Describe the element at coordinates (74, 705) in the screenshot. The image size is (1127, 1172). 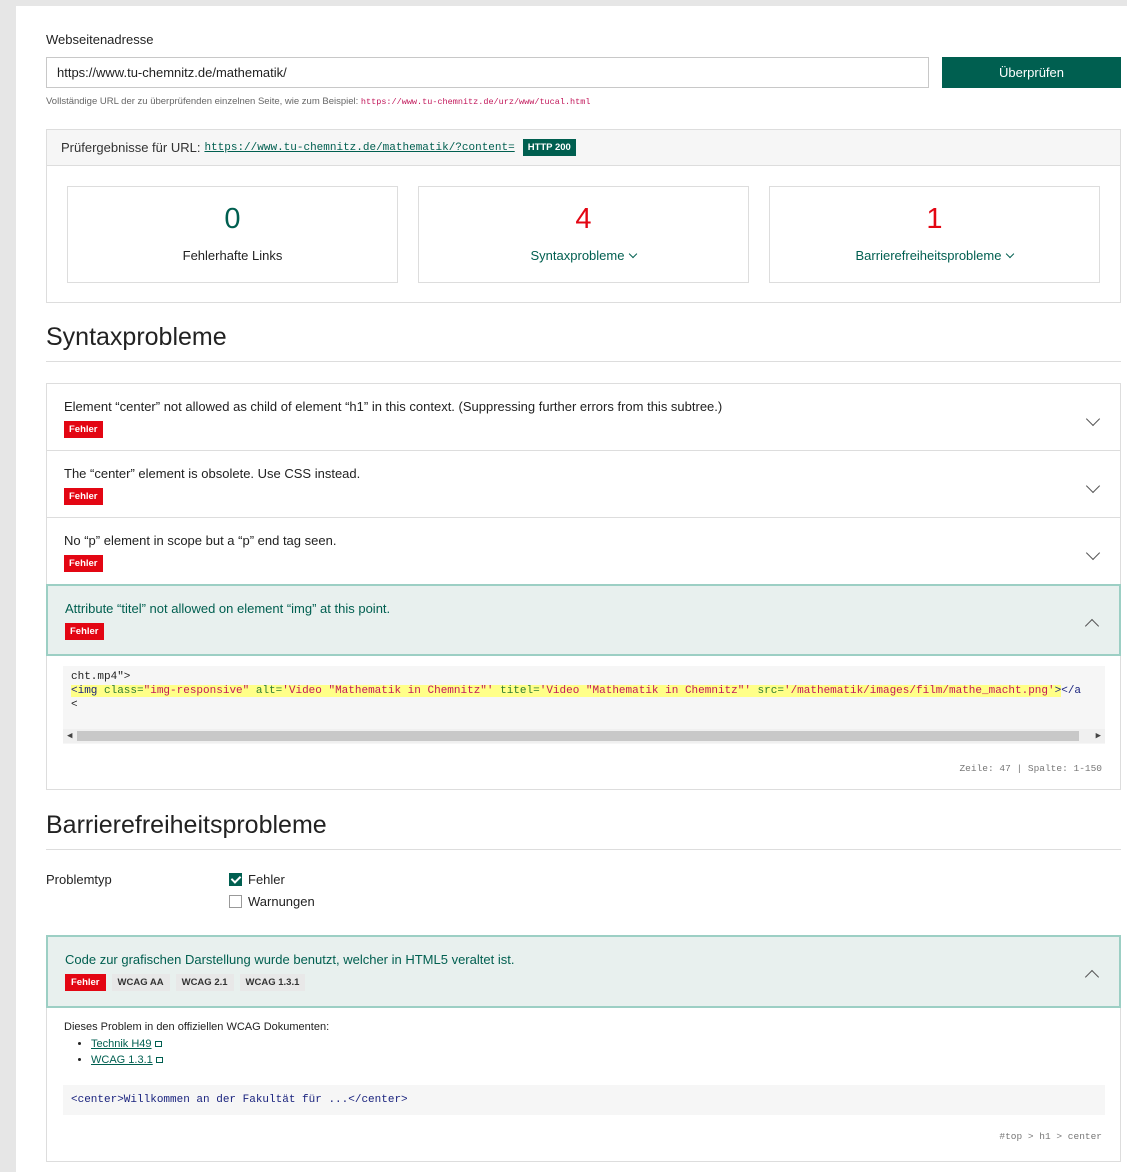
I see `code-line: <` at that location.